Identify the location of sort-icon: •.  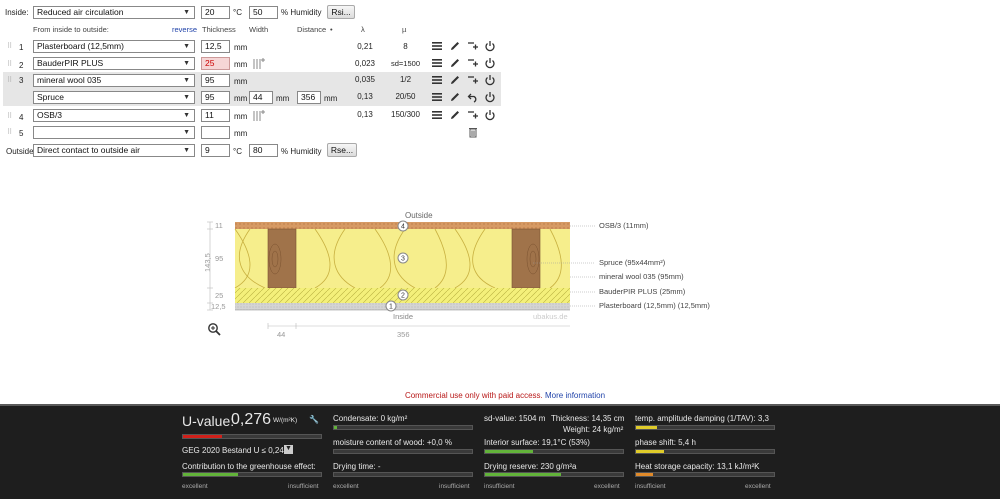
(331, 29).